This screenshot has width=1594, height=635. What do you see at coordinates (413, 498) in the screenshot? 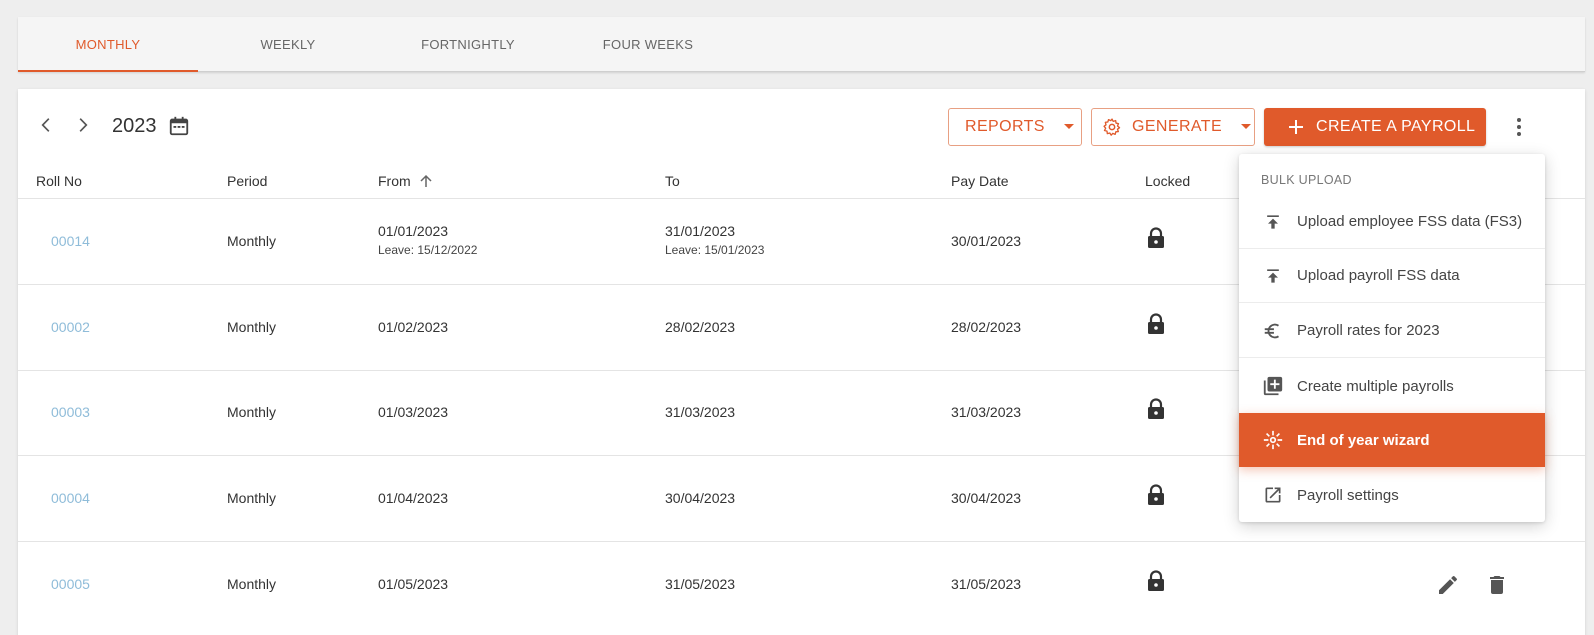
I see `from-date: 01/04/2023` at bounding box center [413, 498].